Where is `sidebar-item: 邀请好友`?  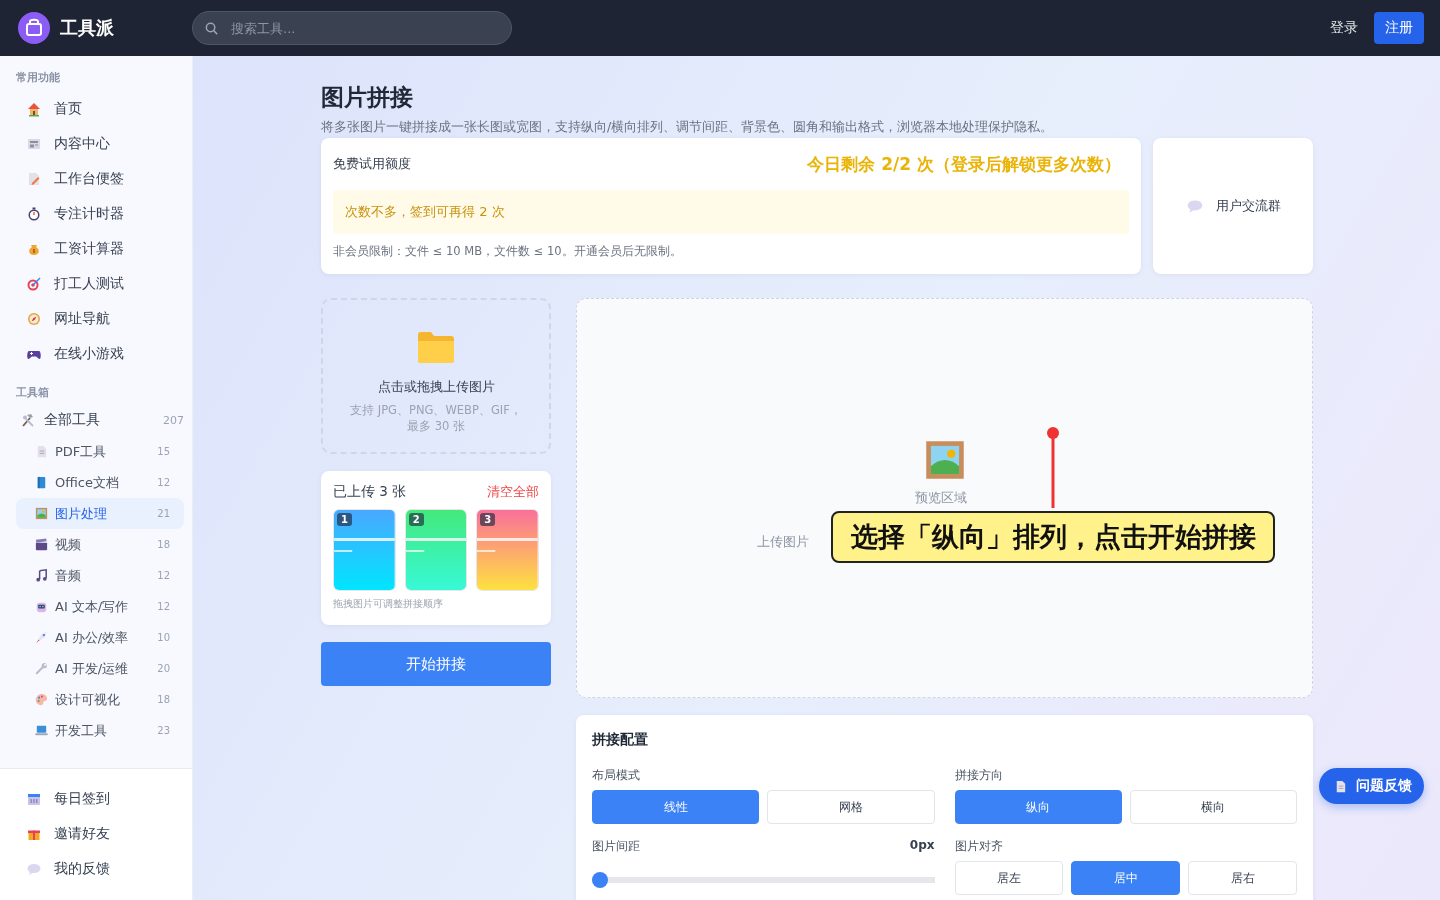
sidebar-item: 邀请好友 is located at coordinates (100, 833).